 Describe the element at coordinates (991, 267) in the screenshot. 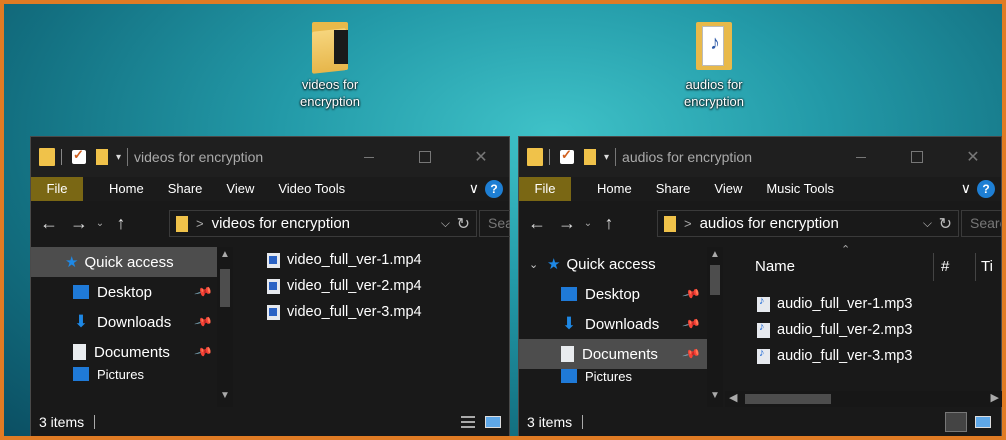

I see `column-header-title: Ti` at that location.